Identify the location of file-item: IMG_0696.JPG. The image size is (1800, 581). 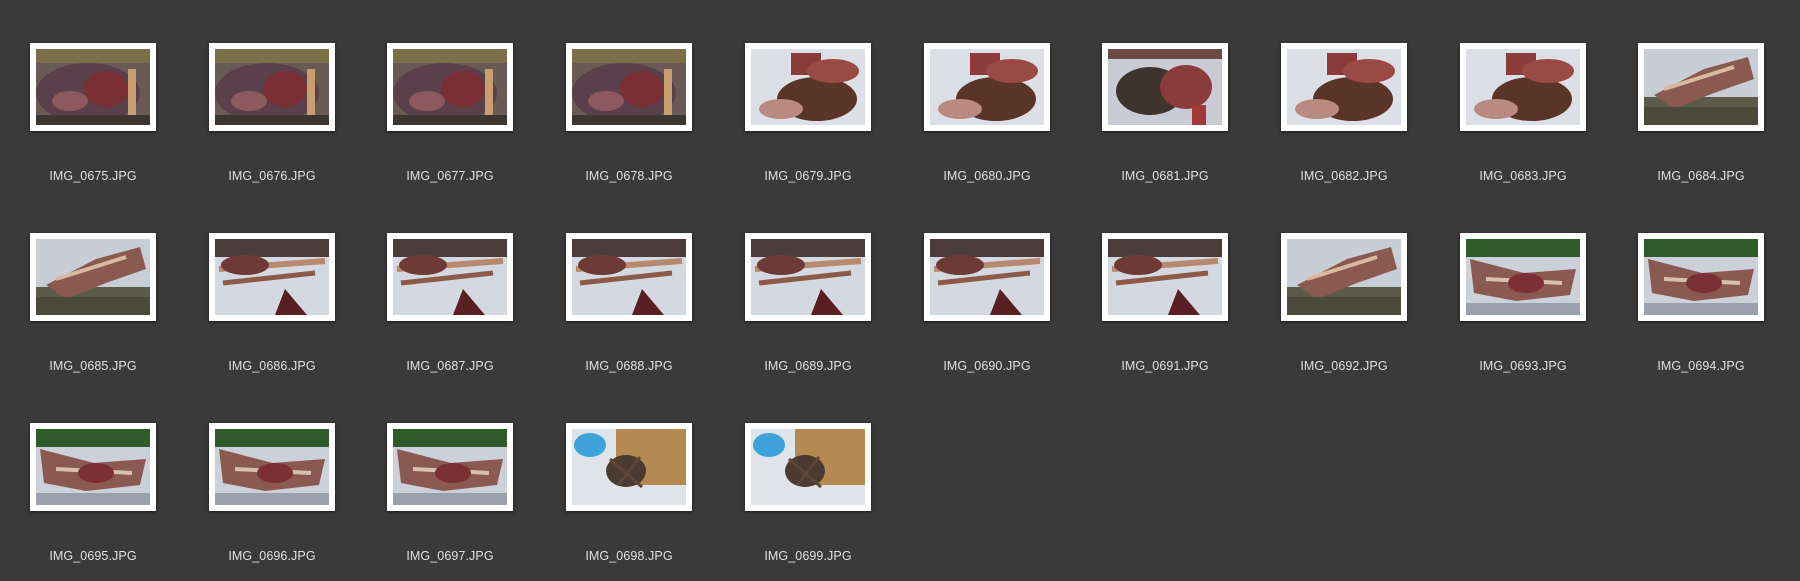
(270, 498).